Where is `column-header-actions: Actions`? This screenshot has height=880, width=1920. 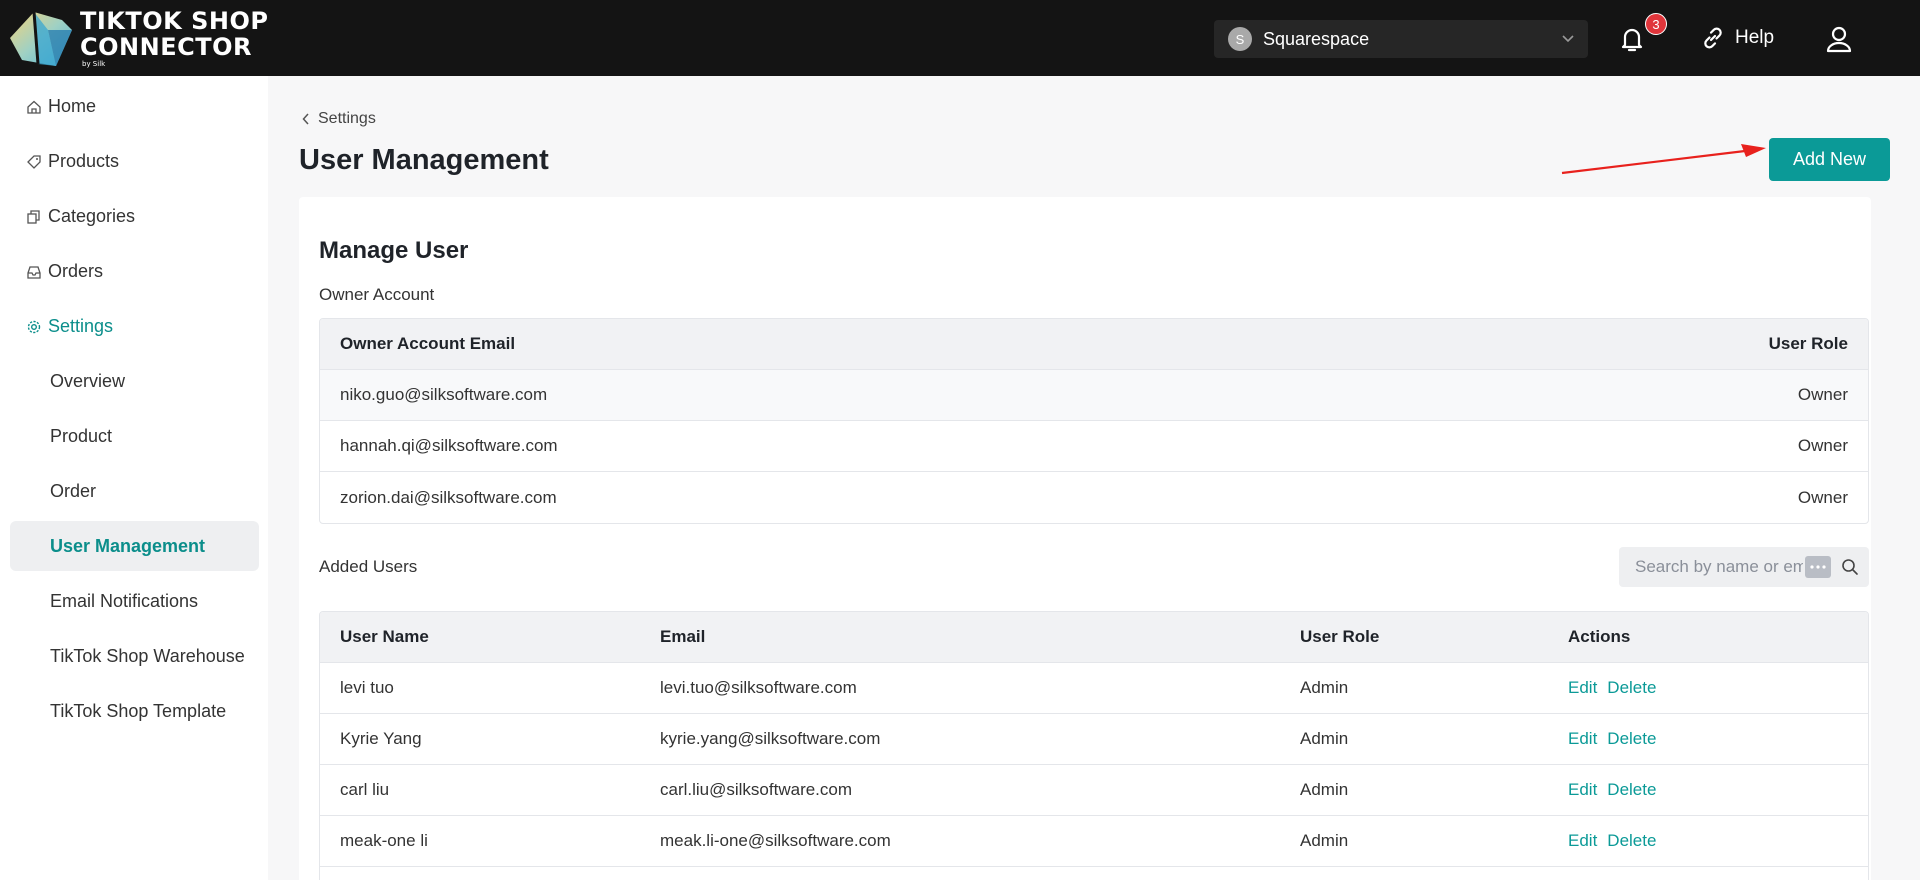
column-header-actions: Actions is located at coordinates (1599, 636).